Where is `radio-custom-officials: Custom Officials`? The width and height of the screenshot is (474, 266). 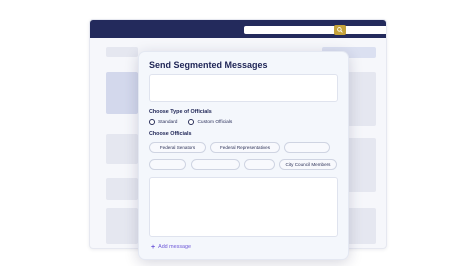
radio-custom-officials: Custom Officials is located at coordinates (210, 122).